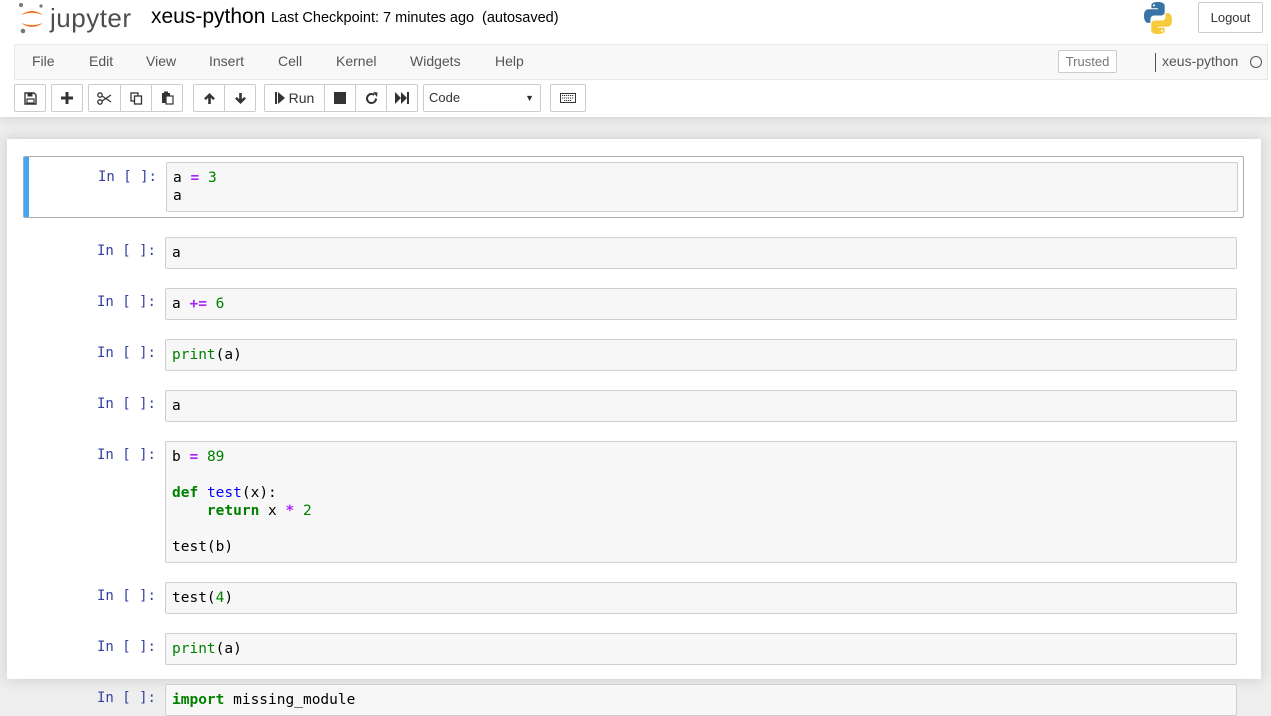  I want to click on clipboard-group, so click(135, 98).